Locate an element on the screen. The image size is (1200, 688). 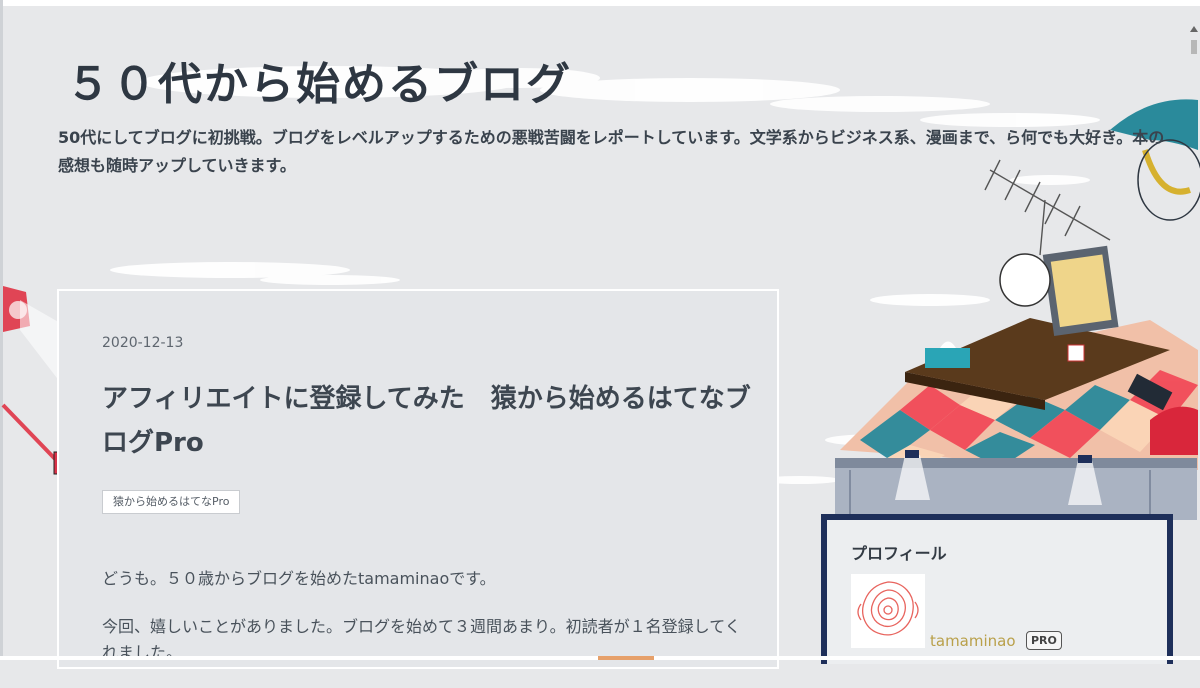
profile-username-link: tamaminao is located at coordinates (973, 641).